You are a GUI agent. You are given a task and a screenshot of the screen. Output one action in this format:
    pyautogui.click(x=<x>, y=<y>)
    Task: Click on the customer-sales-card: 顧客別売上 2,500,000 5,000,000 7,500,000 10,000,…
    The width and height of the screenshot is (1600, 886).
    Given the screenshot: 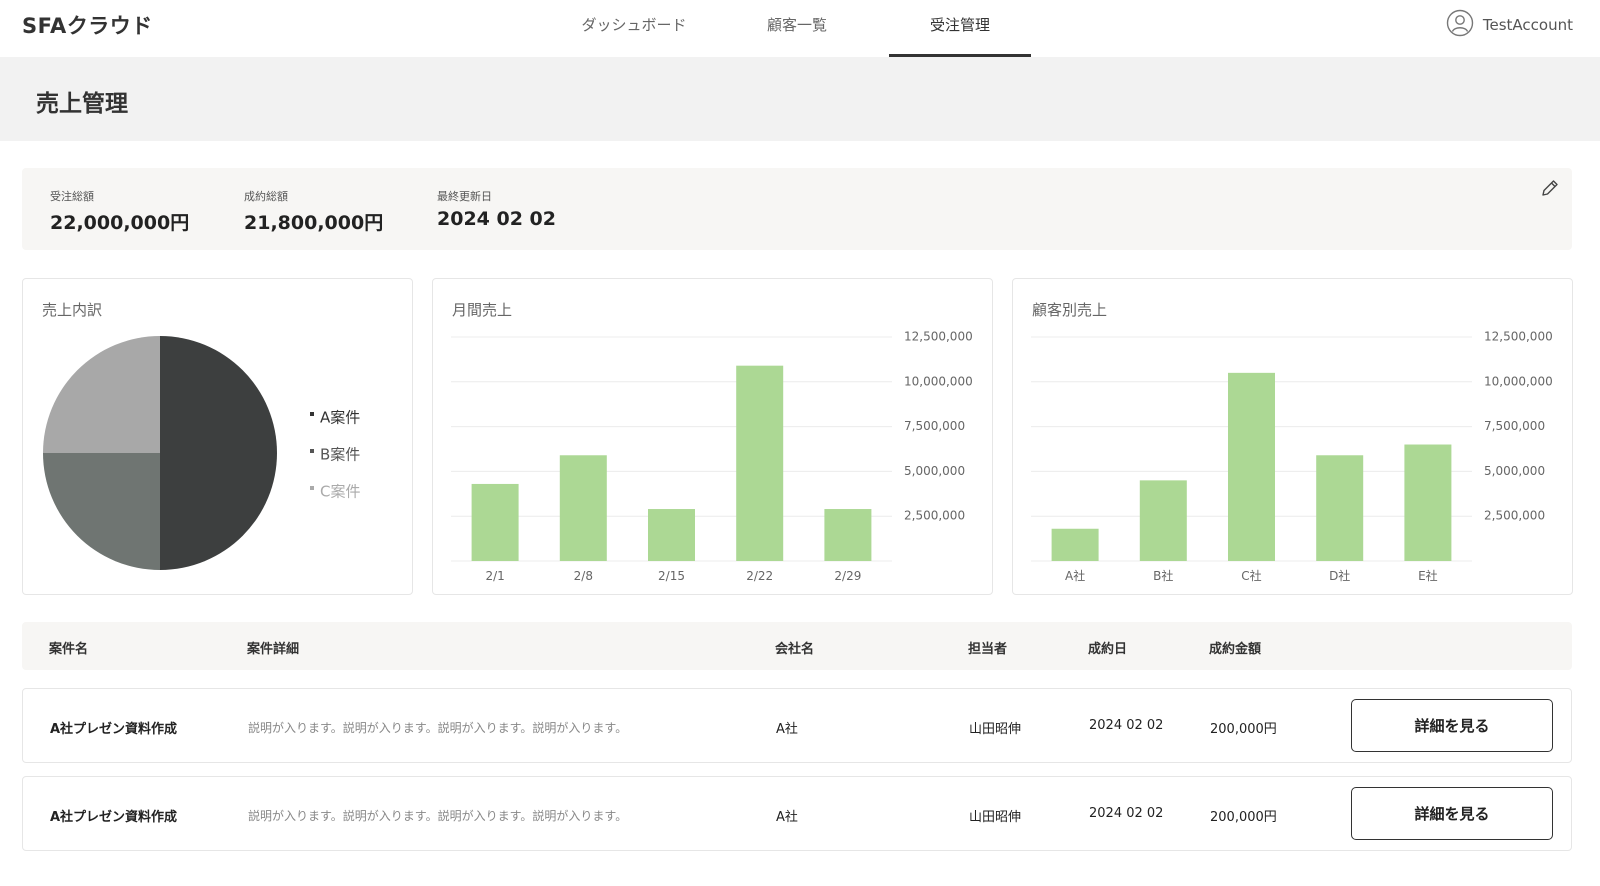 What is the action you would take?
    pyautogui.click(x=1292, y=436)
    